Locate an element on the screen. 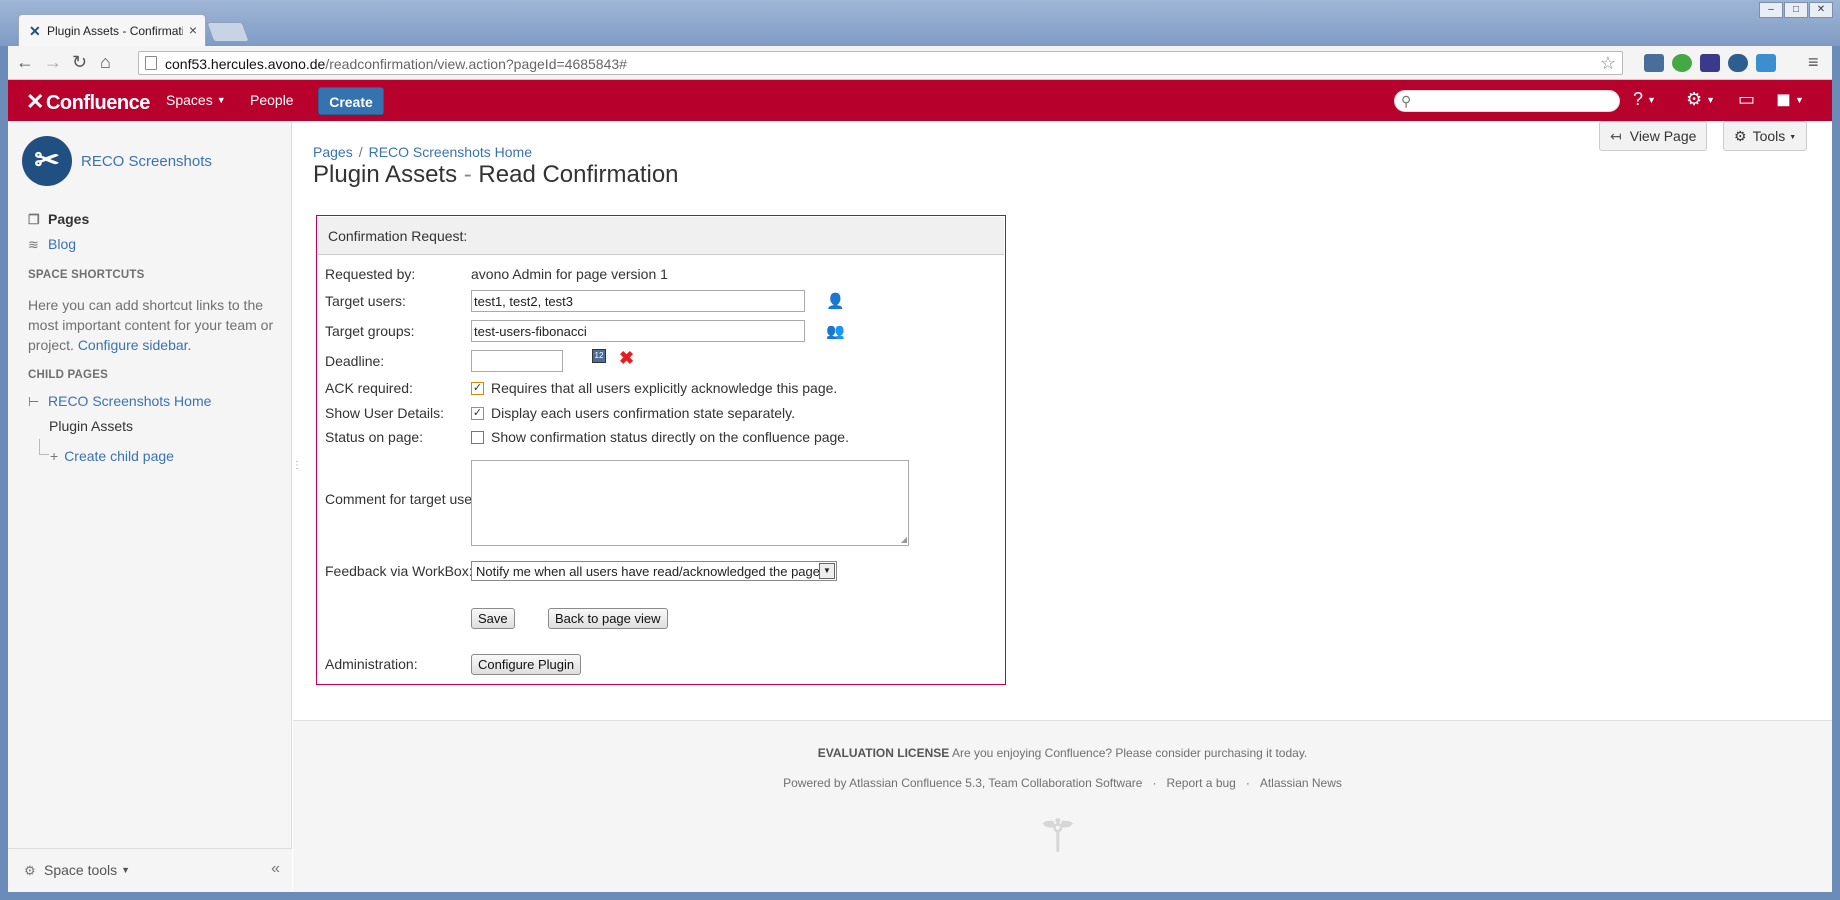 The height and width of the screenshot is (900, 1840). help-icon: ? ▼ is located at coordinates (1644, 99).